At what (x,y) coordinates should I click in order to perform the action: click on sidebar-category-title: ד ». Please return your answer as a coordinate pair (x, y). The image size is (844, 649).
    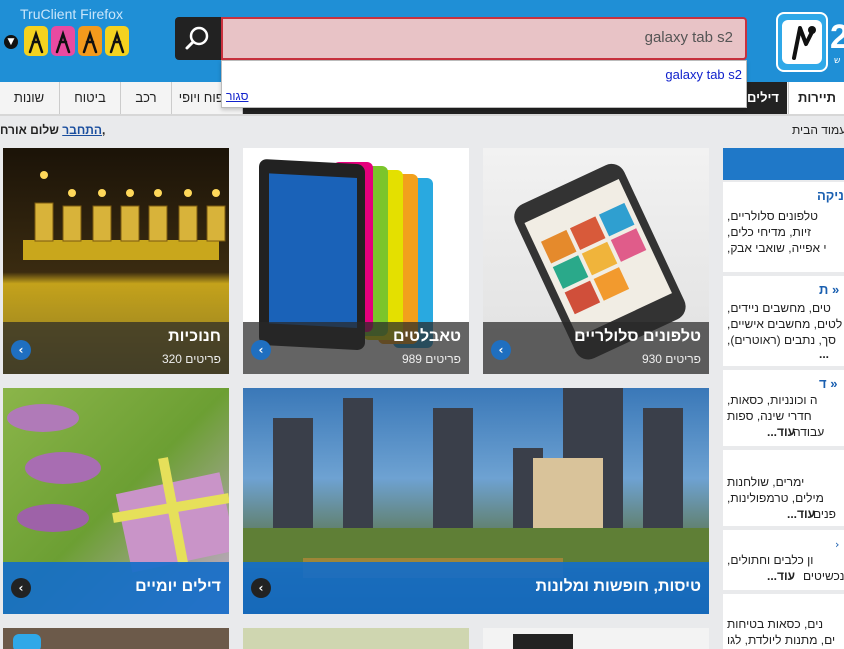
    Looking at the image, I should click on (828, 383).